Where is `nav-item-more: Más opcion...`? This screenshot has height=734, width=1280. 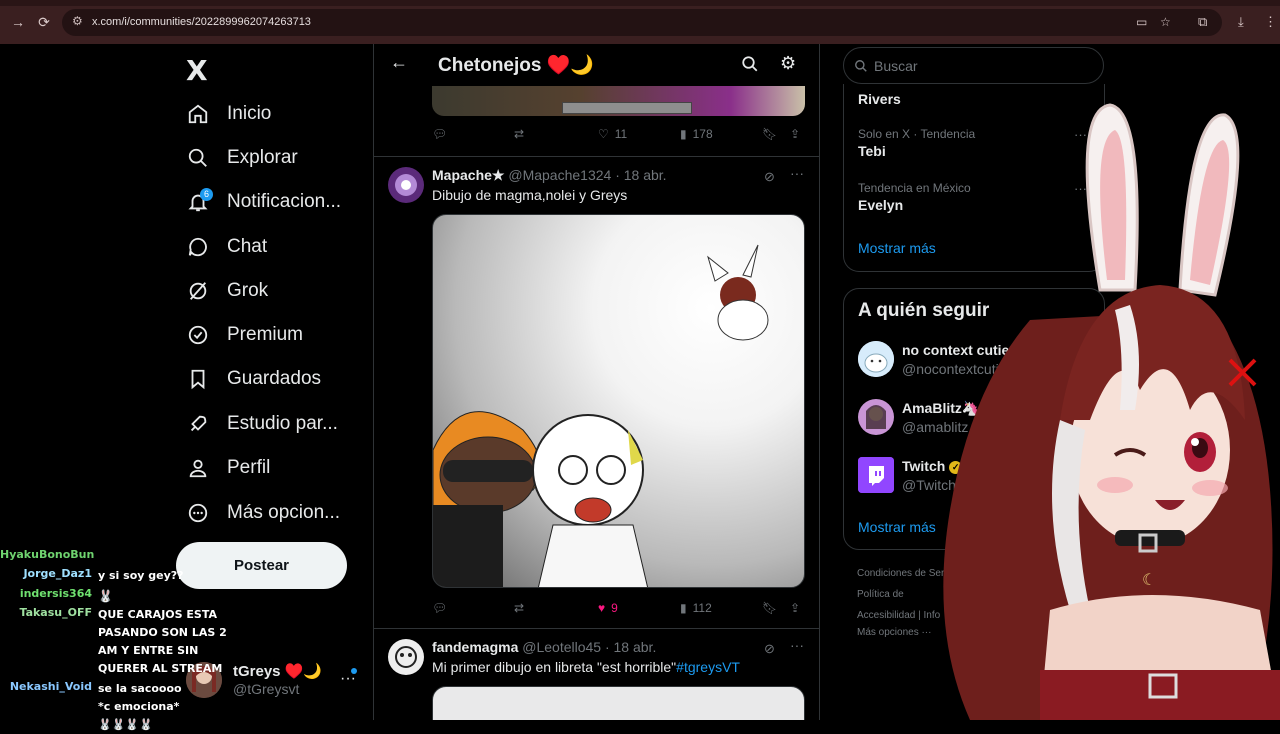 nav-item-more: Más opcion... is located at coordinates (263, 513).